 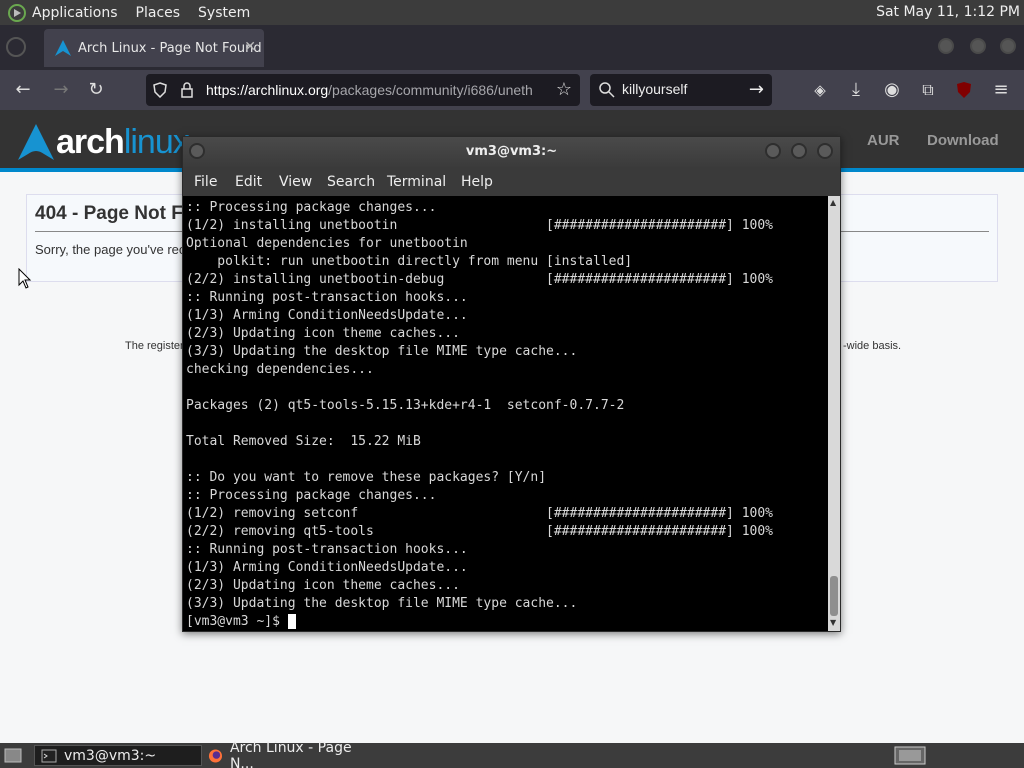 What do you see at coordinates (948, 12) in the screenshot?
I see `clock: Sat May 11, 1:12 PM` at bounding box center [948, 12].